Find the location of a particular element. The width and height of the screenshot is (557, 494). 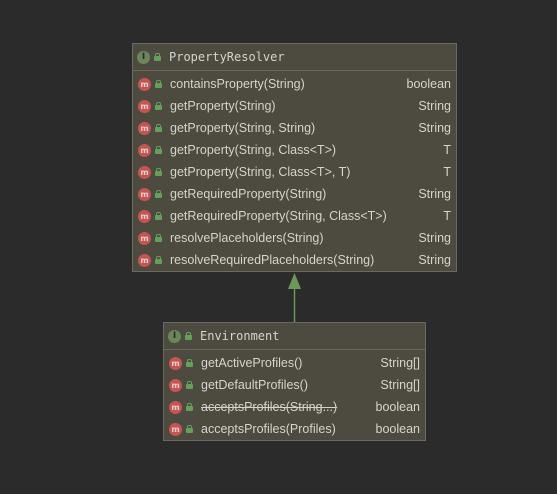

method-name: acceptsProfiles(Profiles) is located at coordinates (268, 429).